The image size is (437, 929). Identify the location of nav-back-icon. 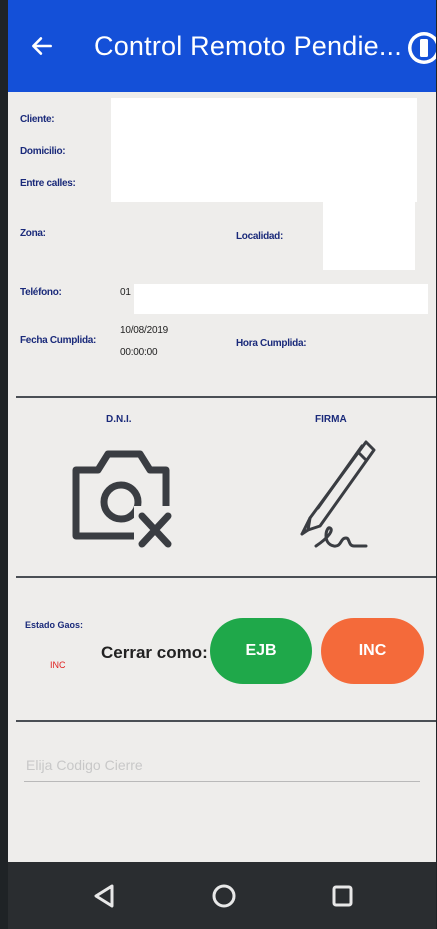
(104, 896).